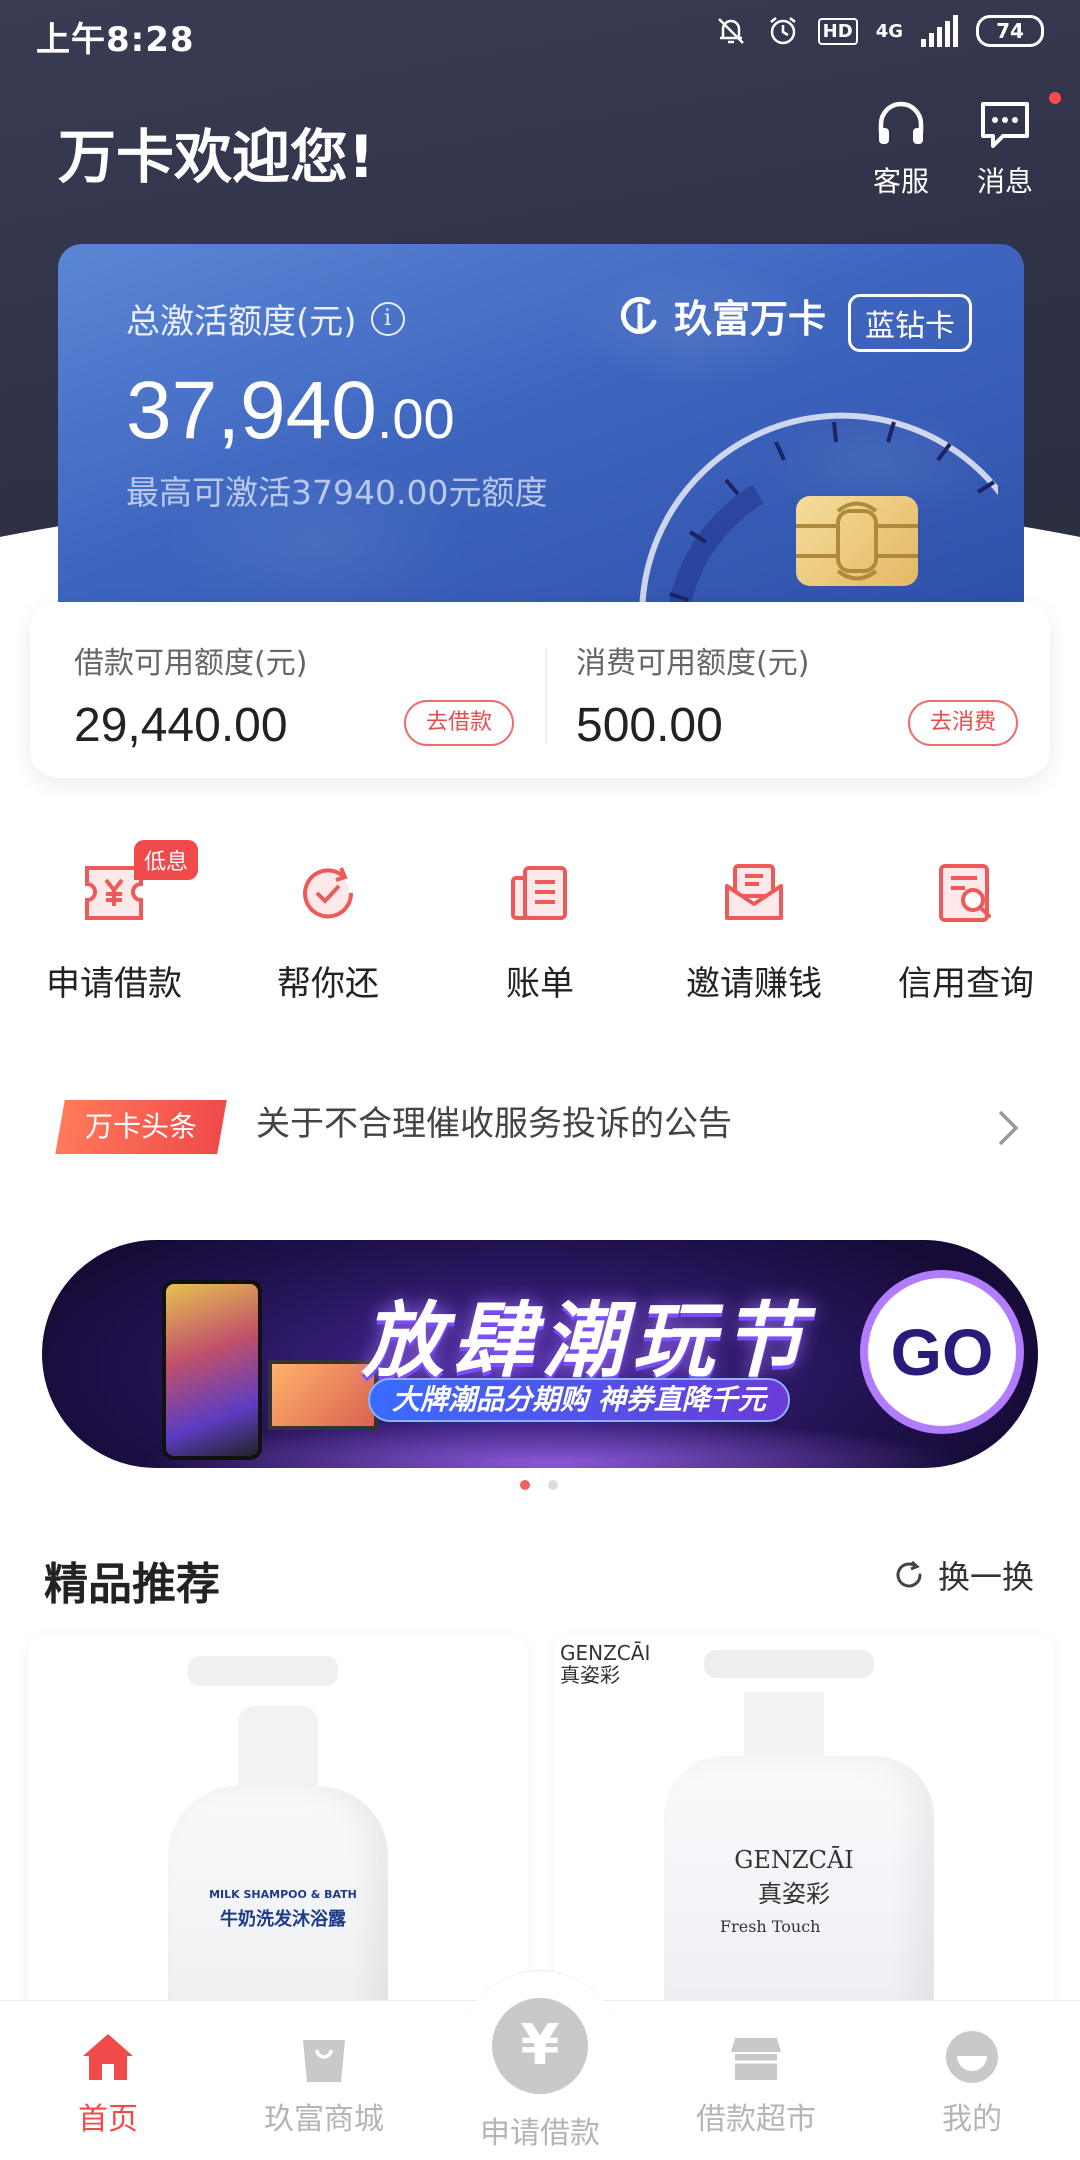  I want to click on headset-icon, so click(901, 122).